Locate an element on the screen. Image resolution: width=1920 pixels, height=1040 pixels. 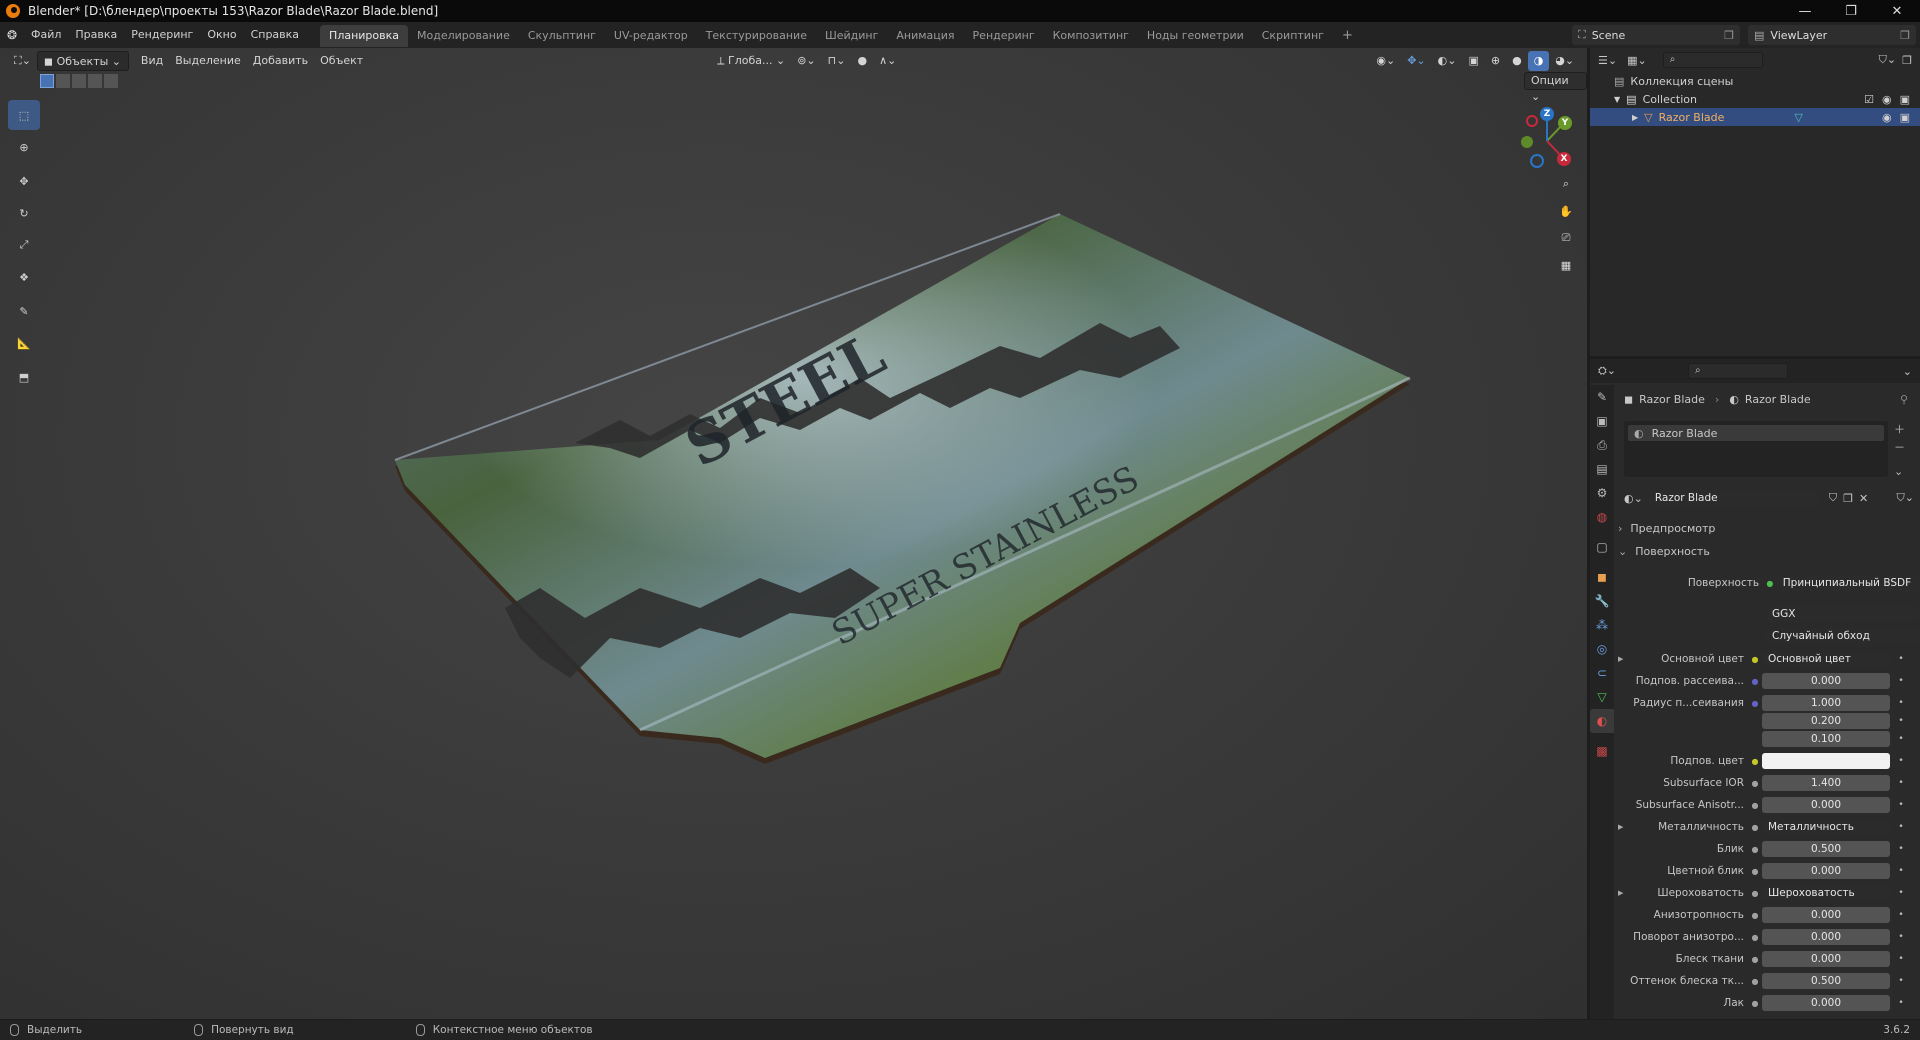
texture-tab-icon: ▩ is located at coordinates (1602, 751).